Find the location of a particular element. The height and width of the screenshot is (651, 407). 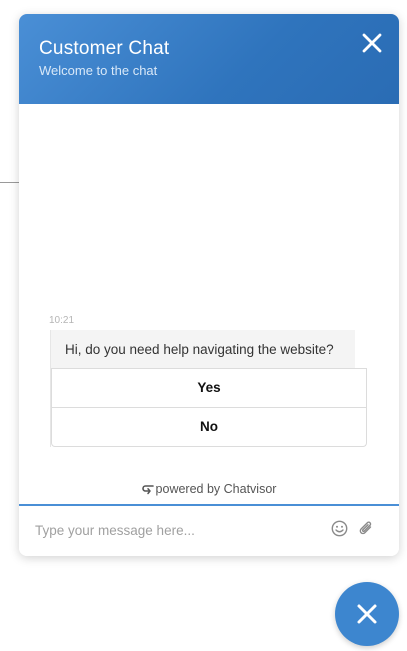

chat-launcher-button is located at coordinates (367, 614).